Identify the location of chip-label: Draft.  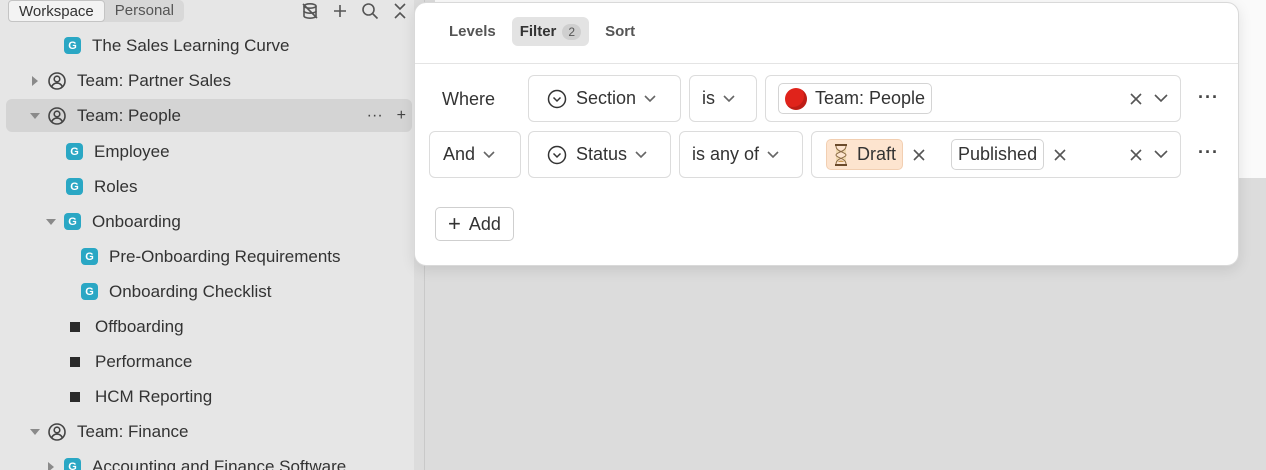
(877, 154).